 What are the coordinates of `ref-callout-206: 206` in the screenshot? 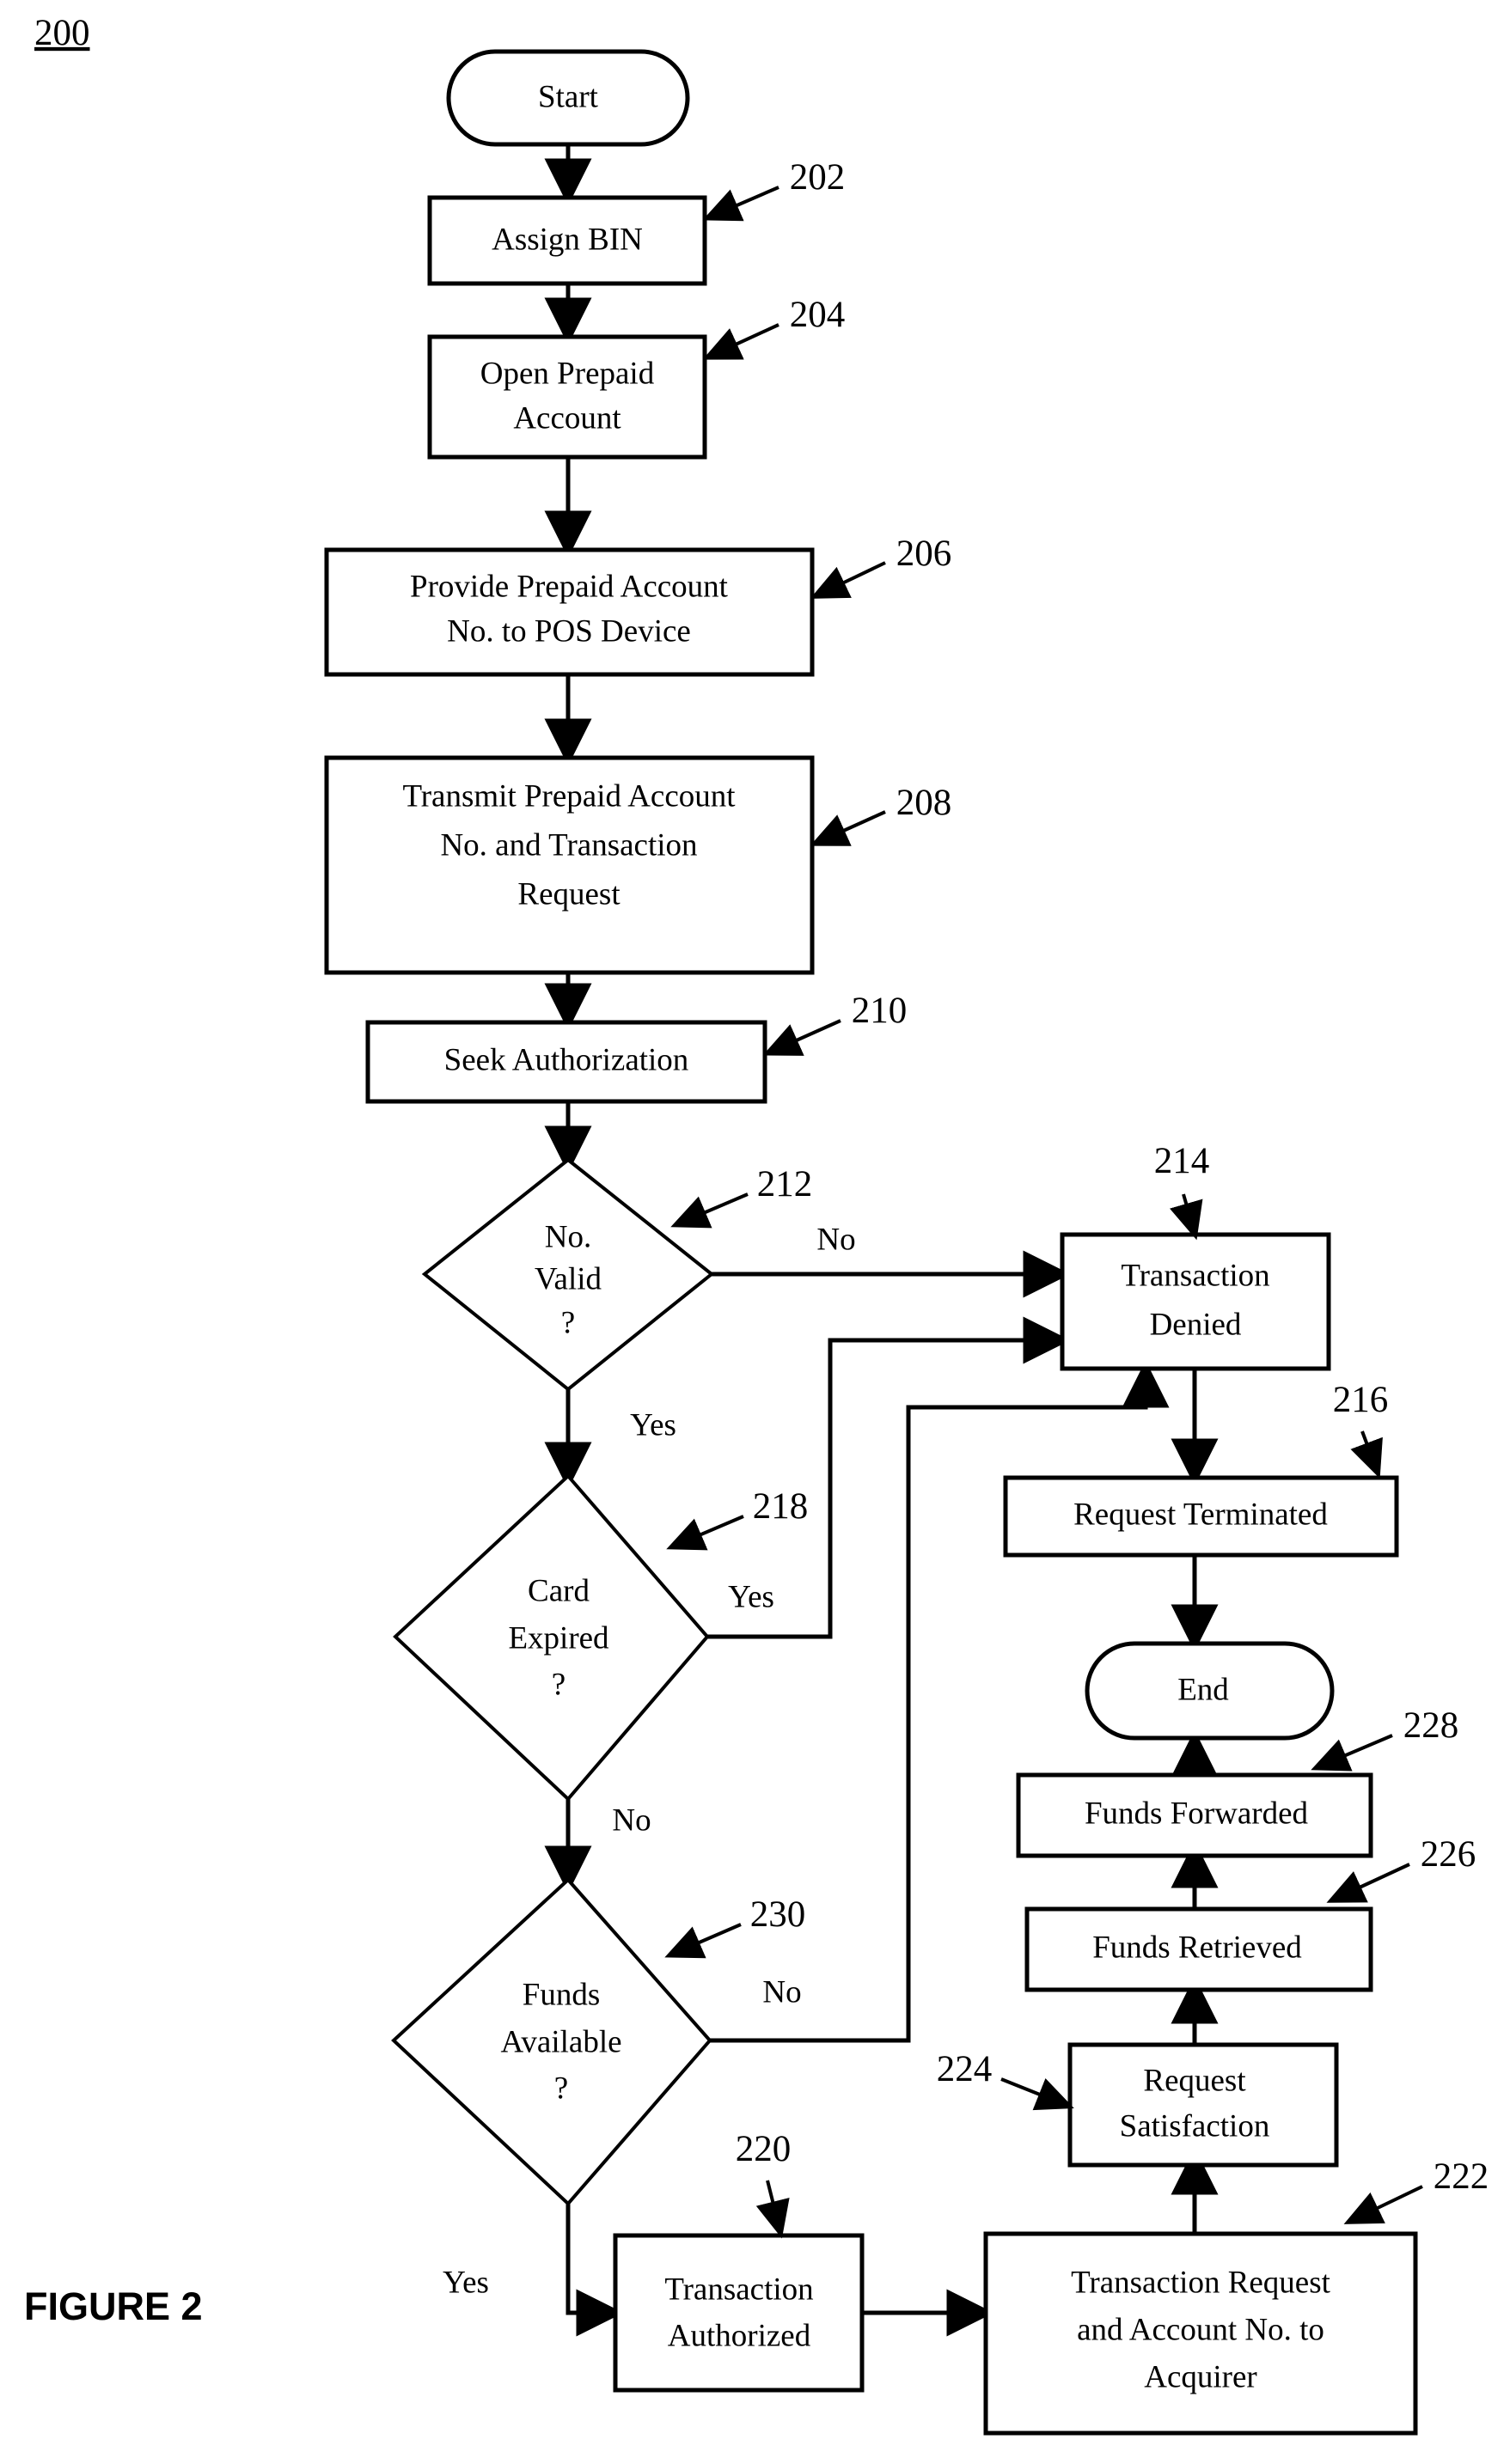 It's located at (881, 566).